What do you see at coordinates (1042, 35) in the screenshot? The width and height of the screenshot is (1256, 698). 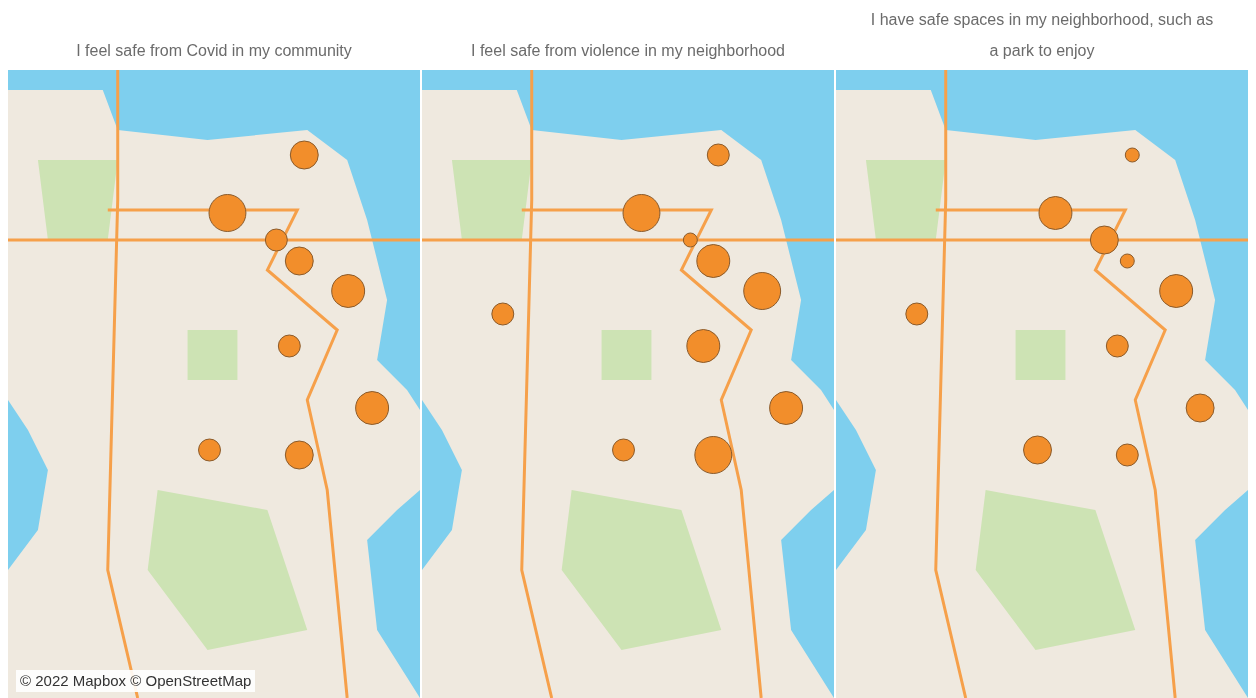 I see `map-title: I have safe spaces in my neighborhood, such as a park to enjoy` at bounding box center [1042, 35].